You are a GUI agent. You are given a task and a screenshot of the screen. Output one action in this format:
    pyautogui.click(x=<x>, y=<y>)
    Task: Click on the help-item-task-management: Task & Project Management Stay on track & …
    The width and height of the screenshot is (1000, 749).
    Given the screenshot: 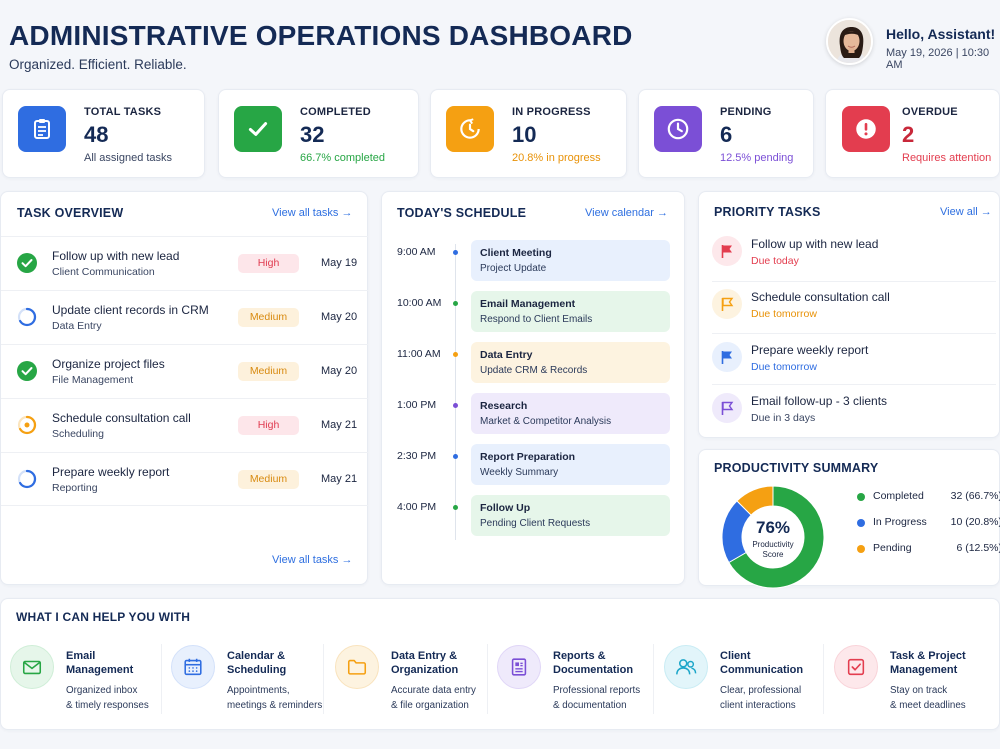 What is the action you would take?
    pyautogui.click(x=909, y=680)
    